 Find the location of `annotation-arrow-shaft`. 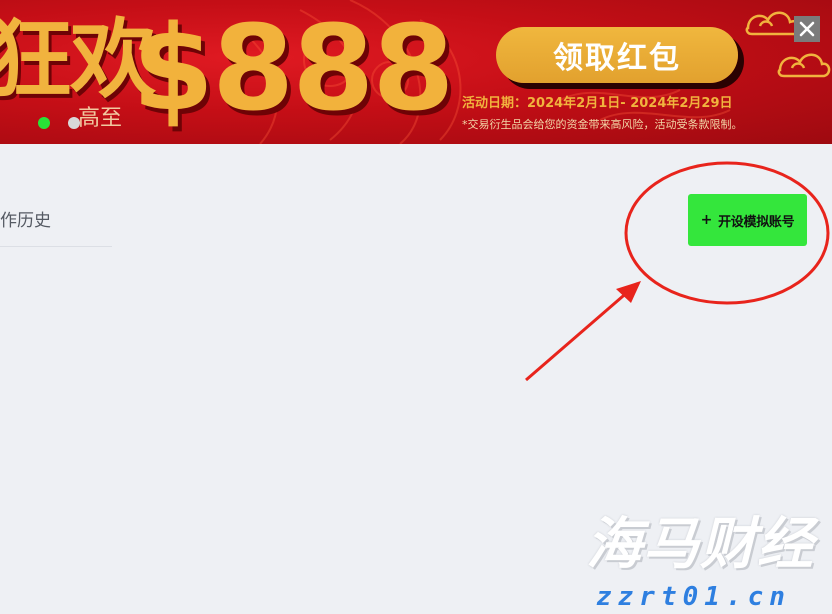

annotation-arrow-shaft is located at coordinates (578, 335).